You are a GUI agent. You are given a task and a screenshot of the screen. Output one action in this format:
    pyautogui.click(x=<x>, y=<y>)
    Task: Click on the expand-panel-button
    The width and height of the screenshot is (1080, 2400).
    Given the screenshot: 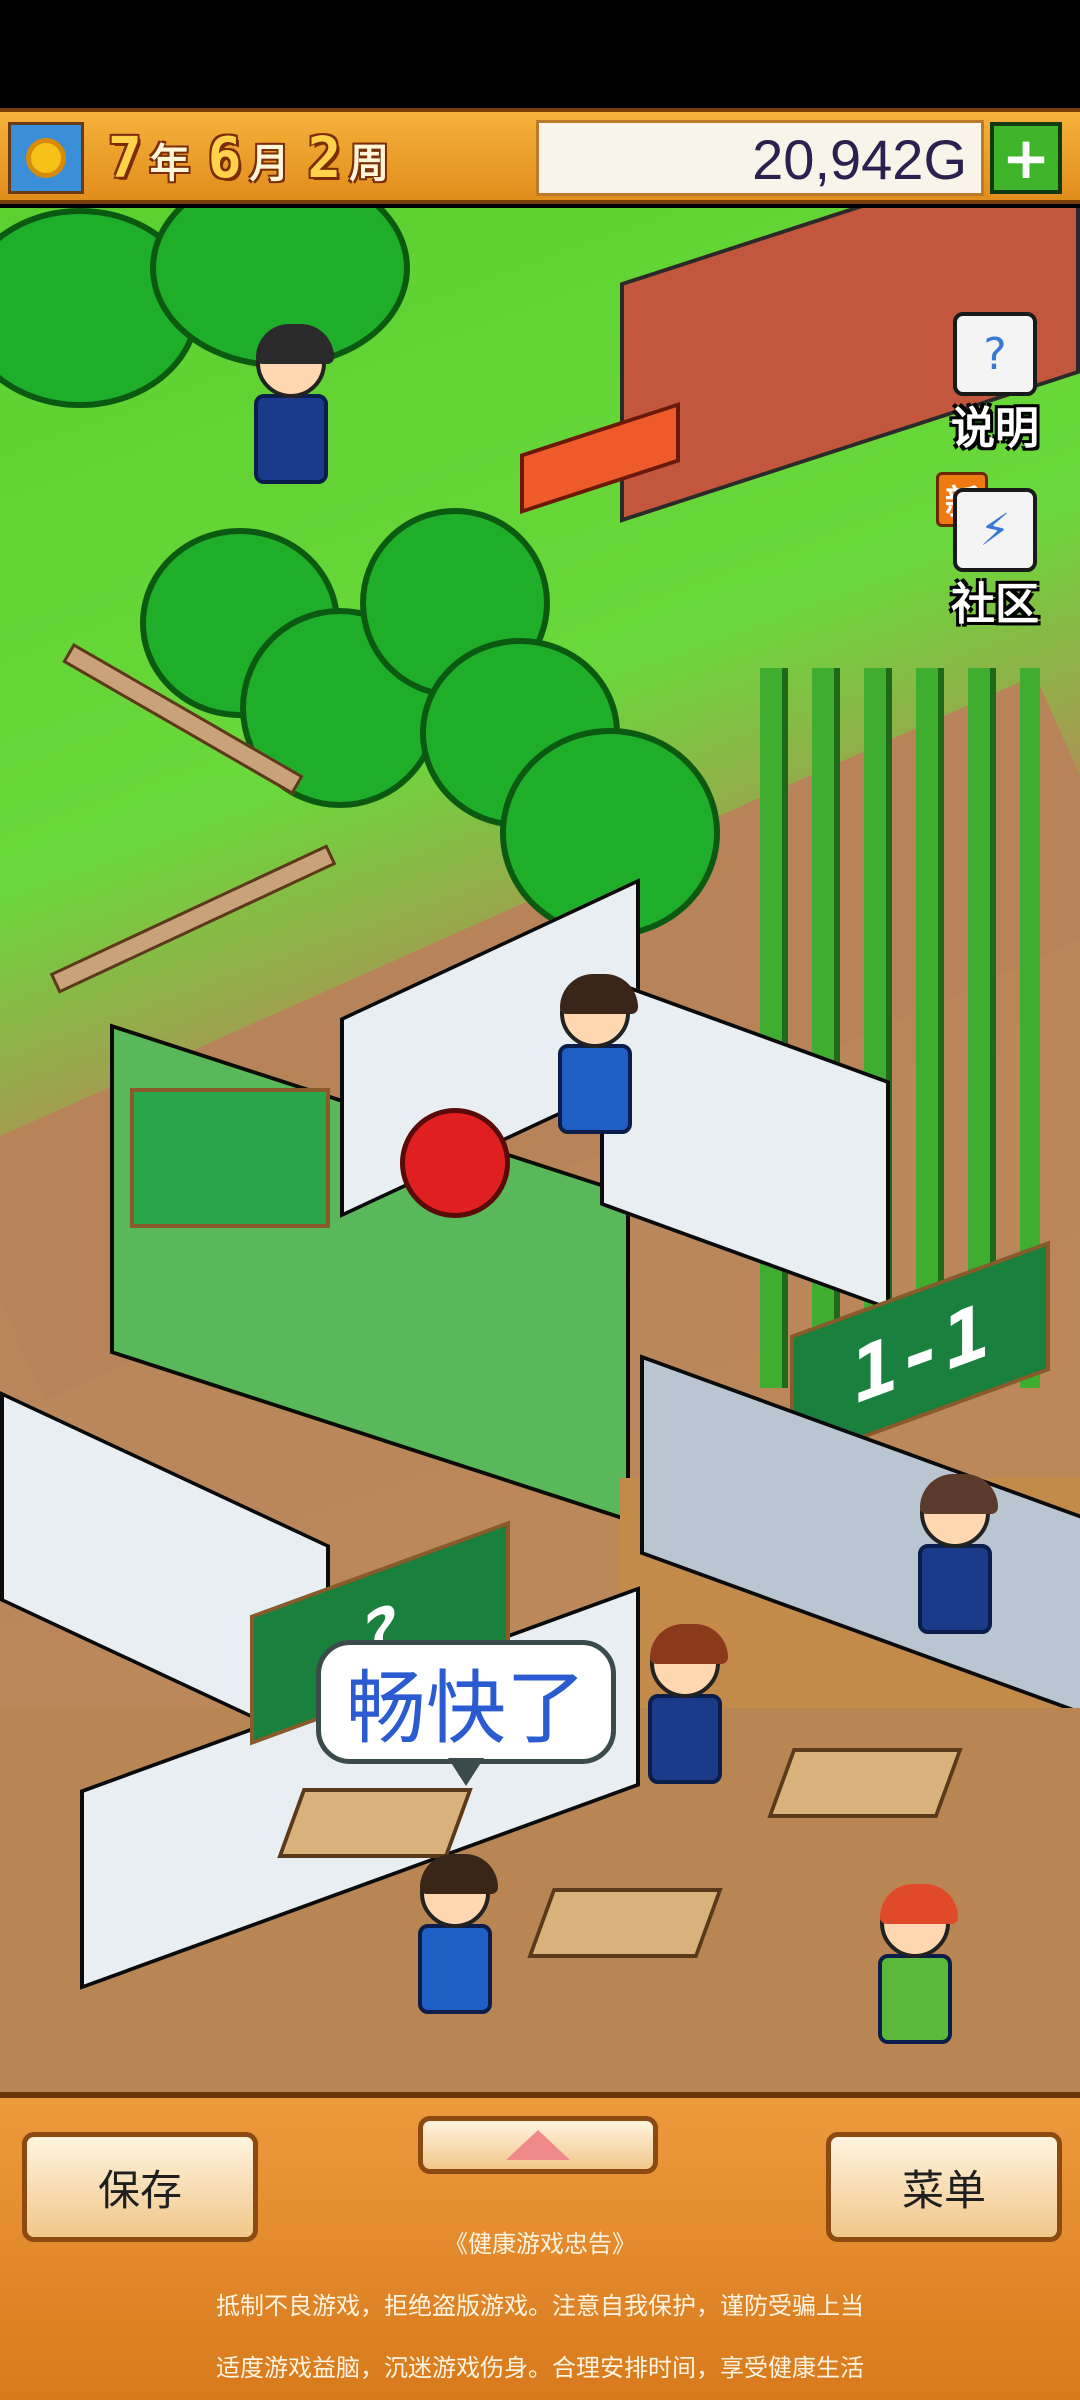 What is the action you would take?
    pyautogui.click(x=538, y=2145)
    